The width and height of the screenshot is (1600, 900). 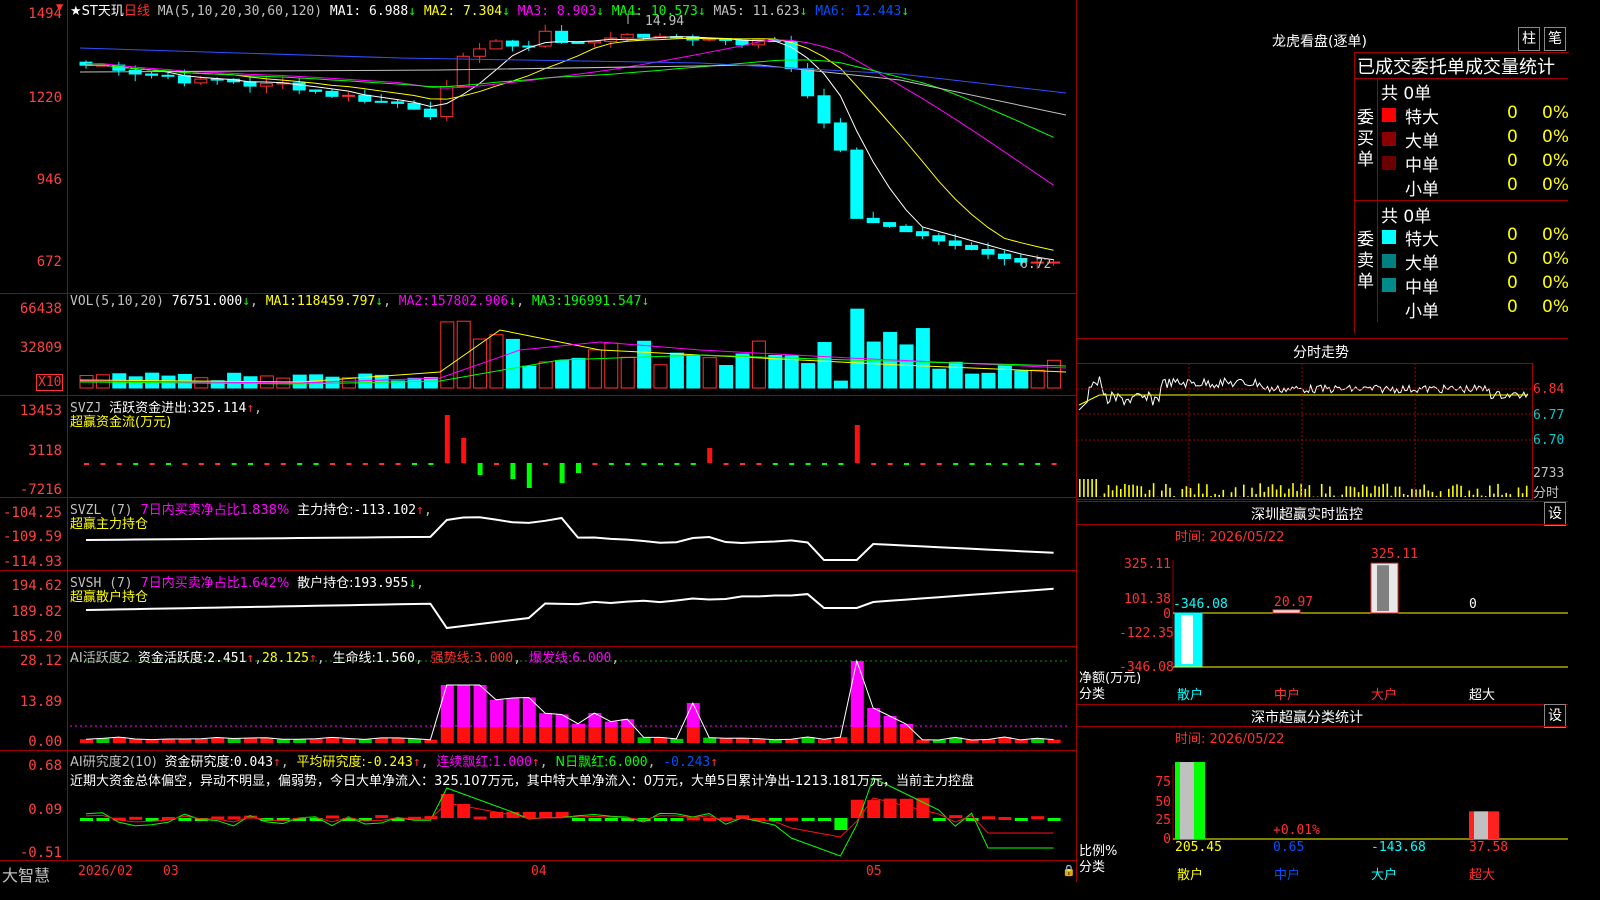 I want to click on vol-y-tick-1: 66438, so click(x=40, y=309).